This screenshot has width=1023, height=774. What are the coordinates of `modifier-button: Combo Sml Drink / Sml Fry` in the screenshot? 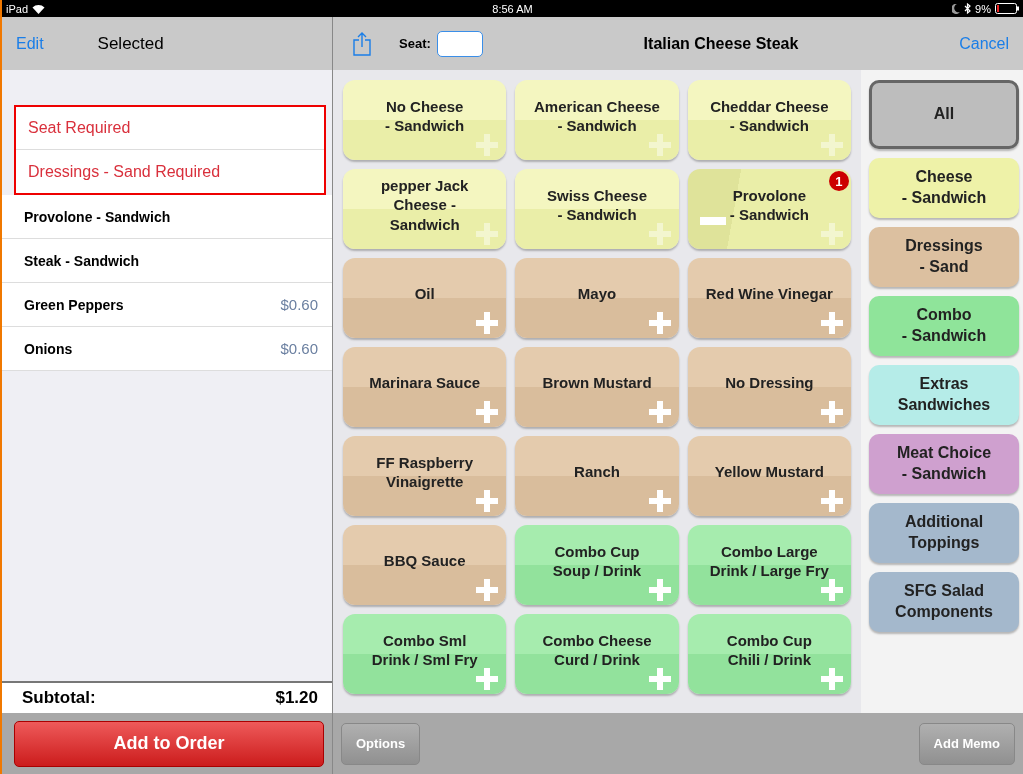 It's located at (425, 654).